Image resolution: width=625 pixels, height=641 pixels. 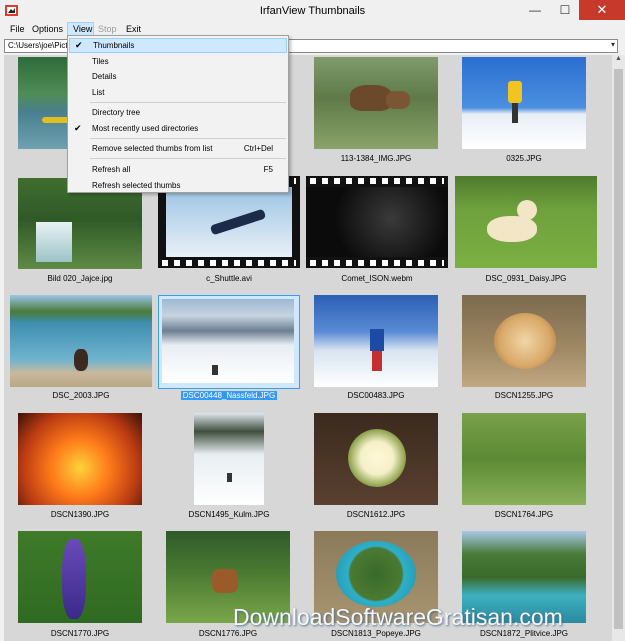 I want to click on menu-options: Options, so click(x=47, y=29).